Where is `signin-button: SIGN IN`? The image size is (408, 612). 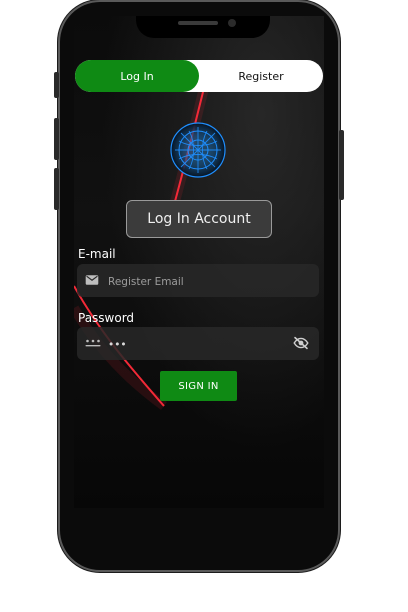
signin-button: SIGN IN is located at coordinates (198, 386).